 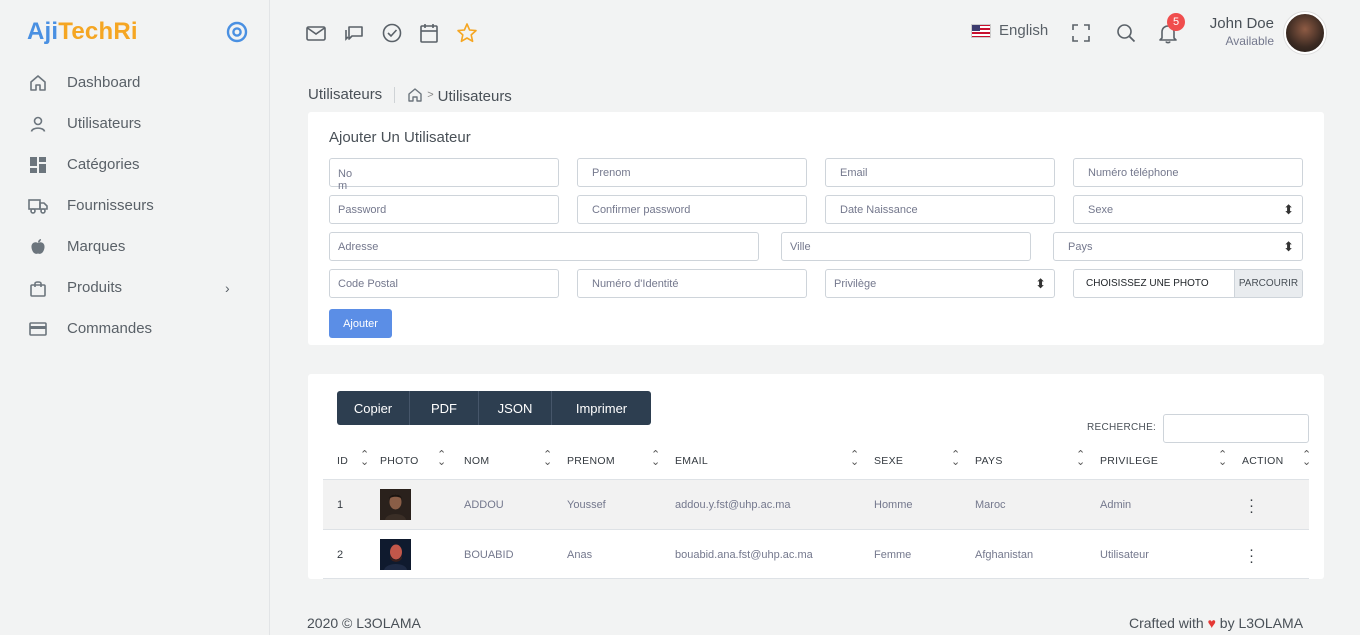 What do you see at coordinates (1124, 555) in the screenshot?
I see `cell-privilege: Utilisateur` at bounding box center [1124, 555].